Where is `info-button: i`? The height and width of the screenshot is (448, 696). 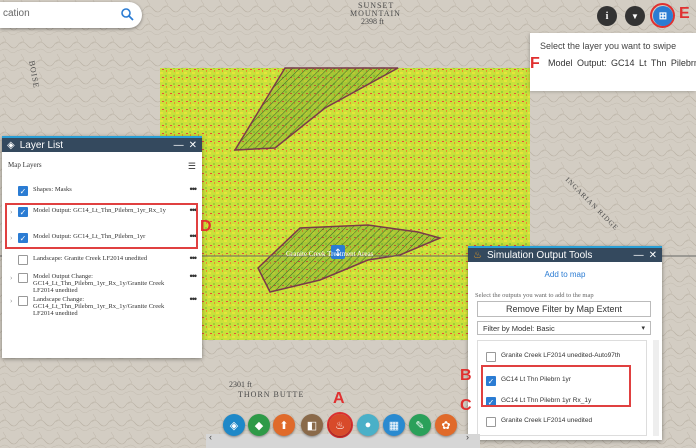 info-button: i is located at coordinates (607, 16).